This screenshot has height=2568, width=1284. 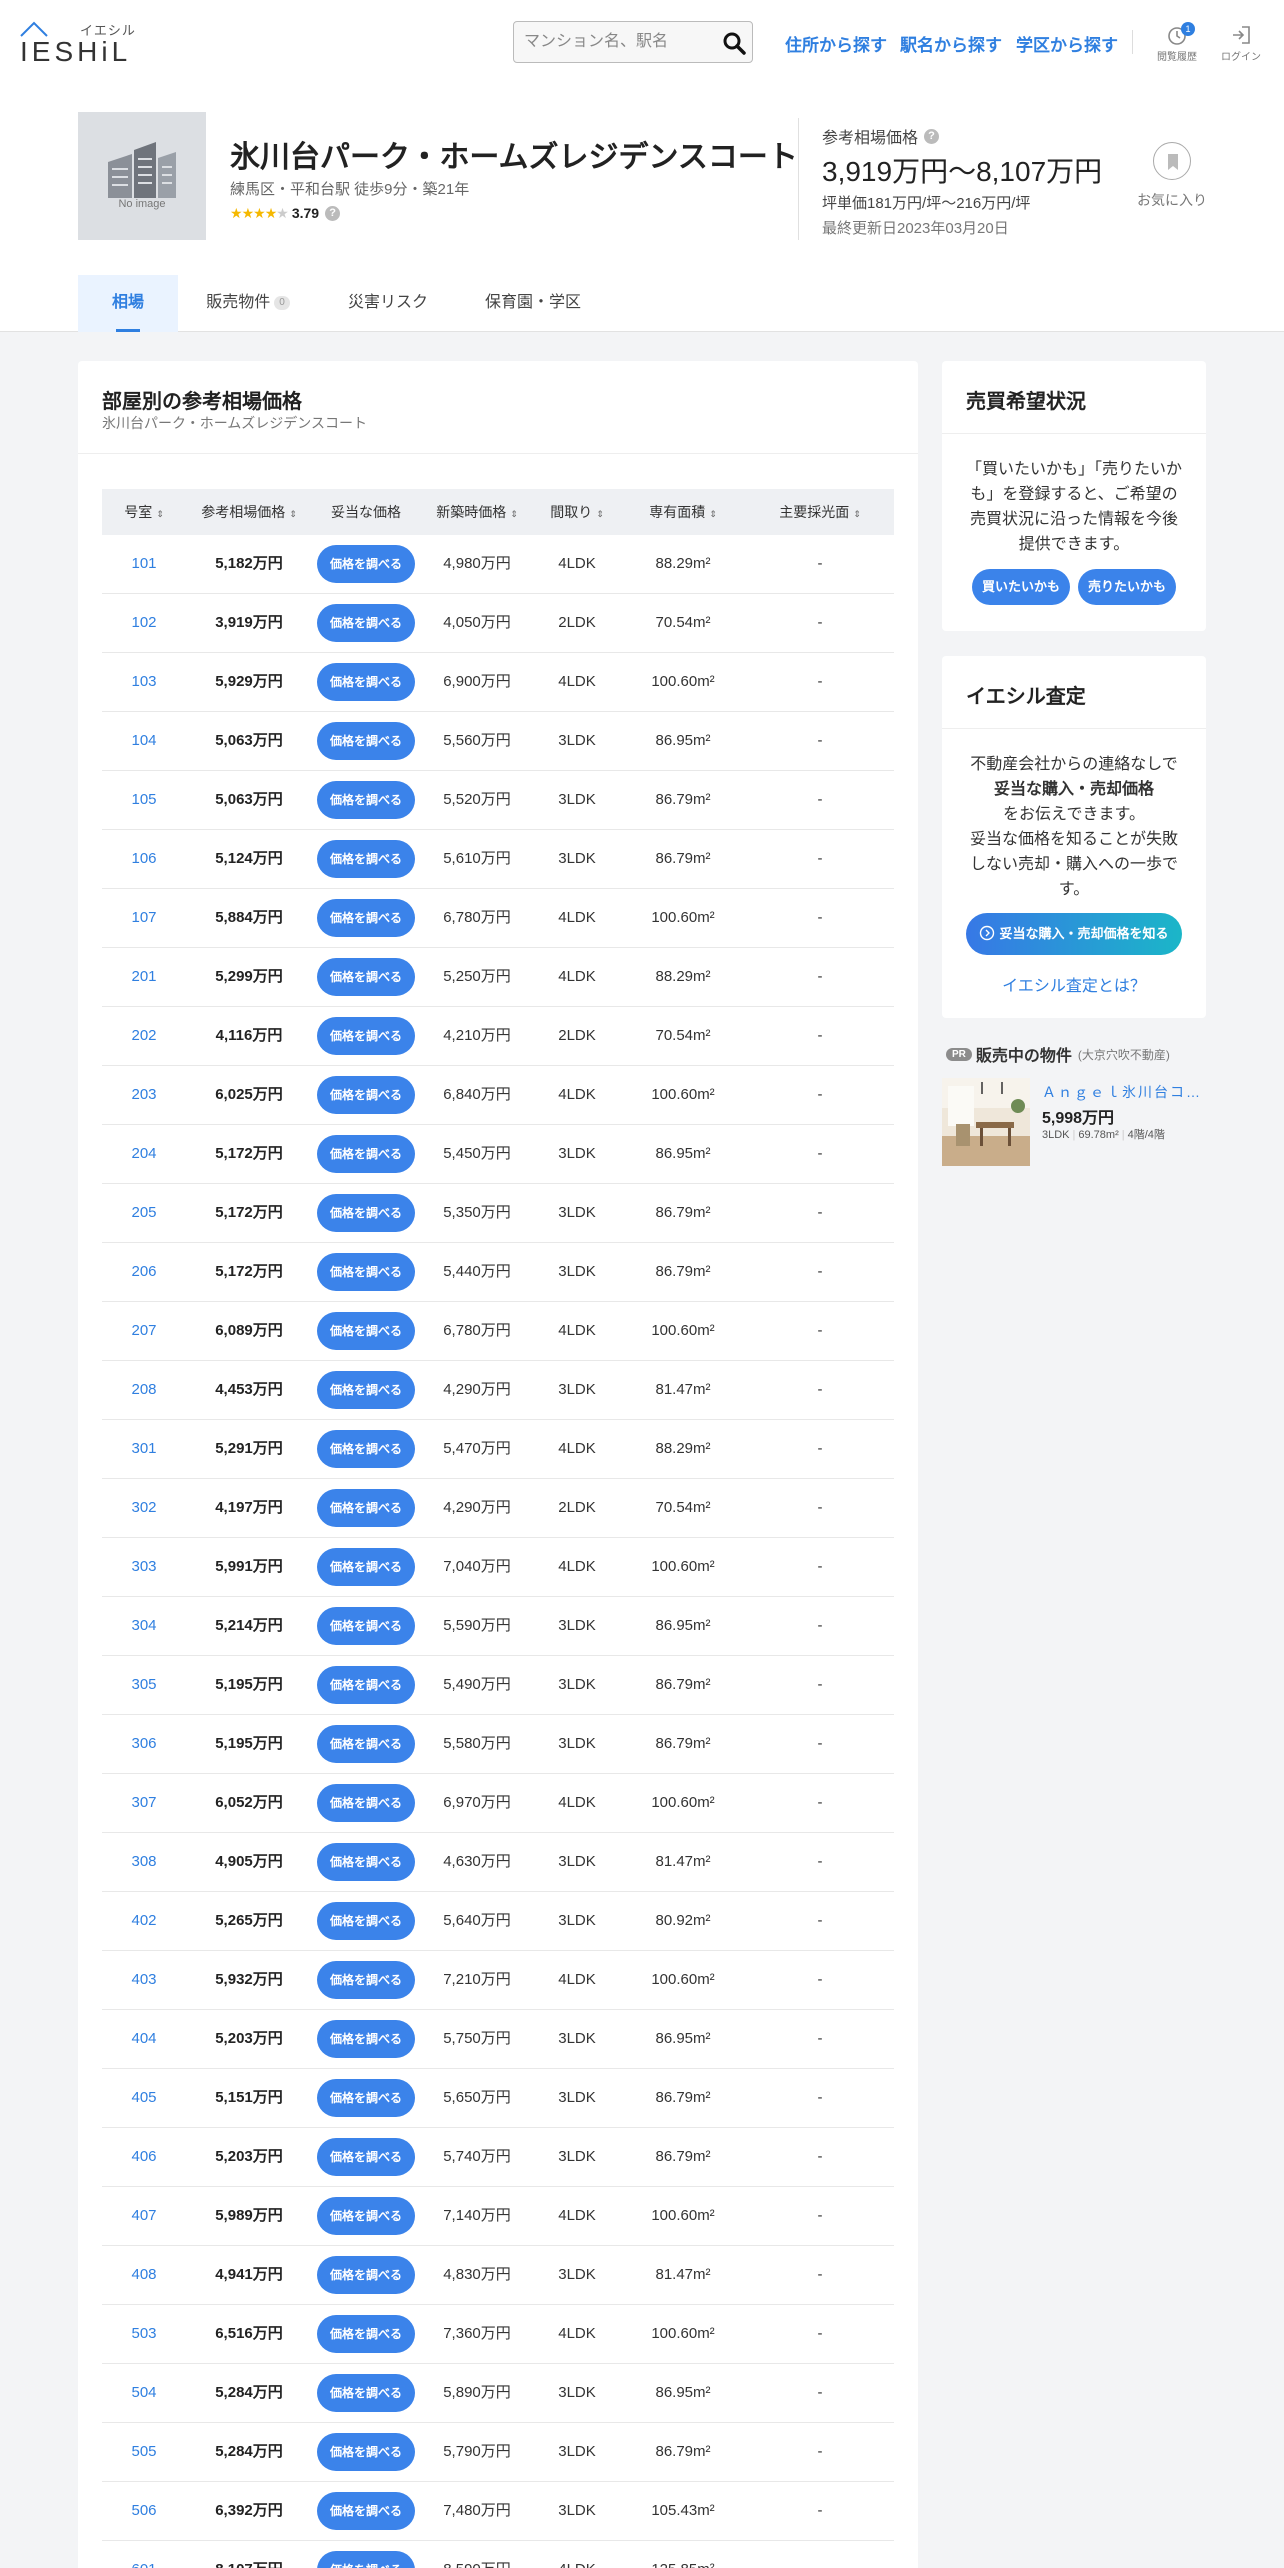 What do you see at coordinates (144, 1036) in the screenshot?
I see `room-number-link: 202` at bounding box center [144, 1036].